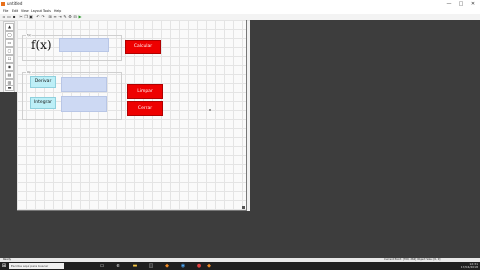 The height and width of the screenshot is (270, 480). I want to click on cerrar-button: Cerrar, so click(145, 108).